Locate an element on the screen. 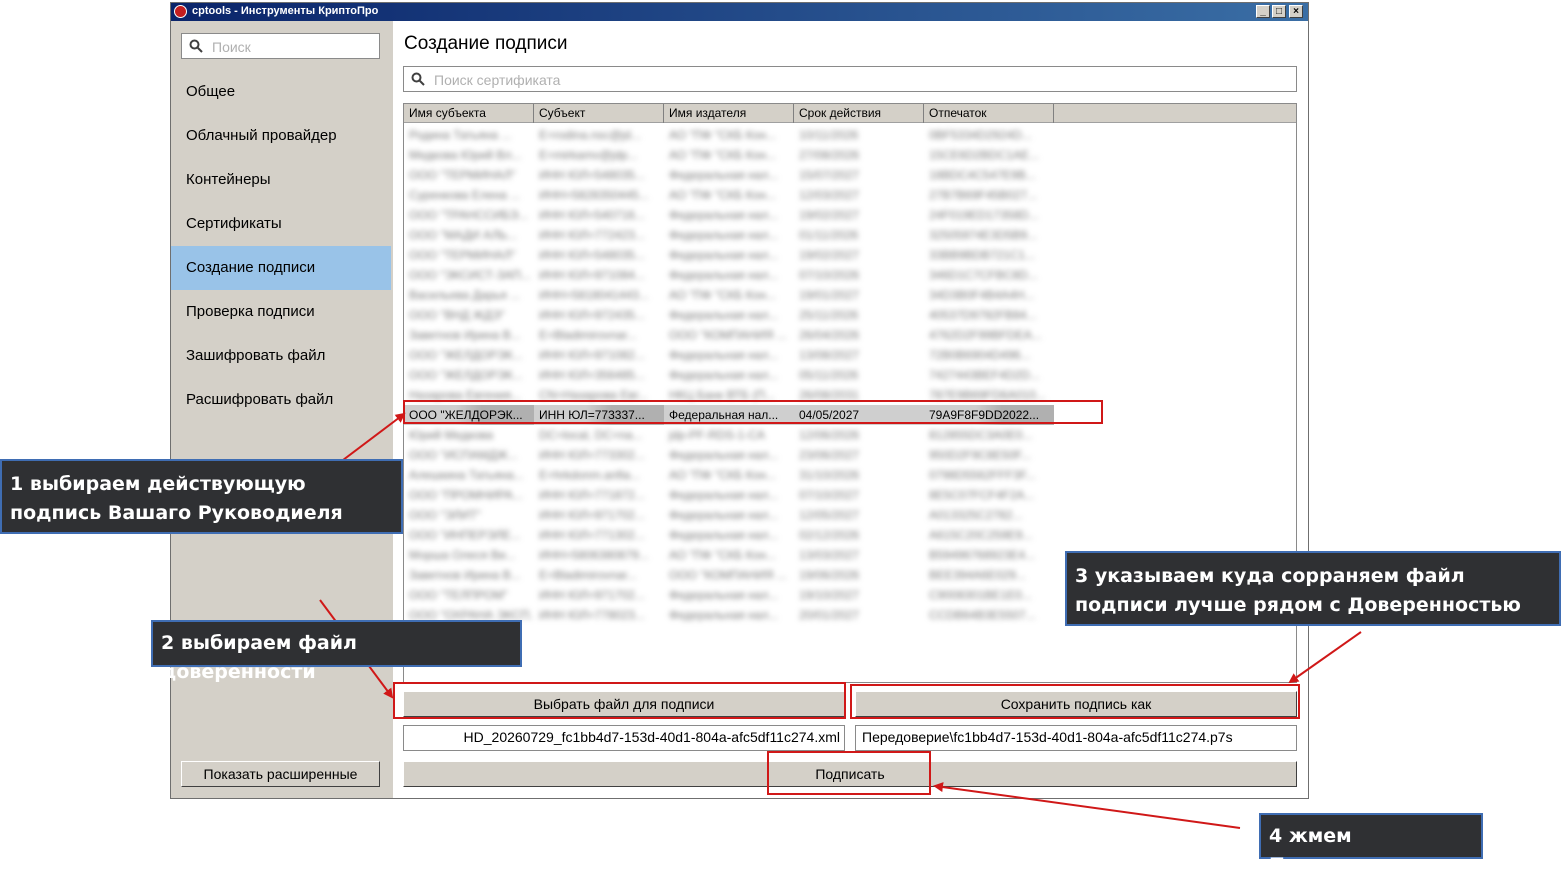 The height and width of the screenshot is (880, 1561). callout-step2: 2 выбираем файл доверенности is located at coordinates (336, 651).